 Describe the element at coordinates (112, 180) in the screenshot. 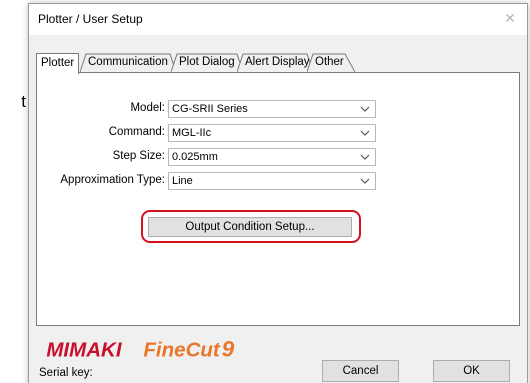

I see `approximation-type-label: Approximation Type:` at that location.